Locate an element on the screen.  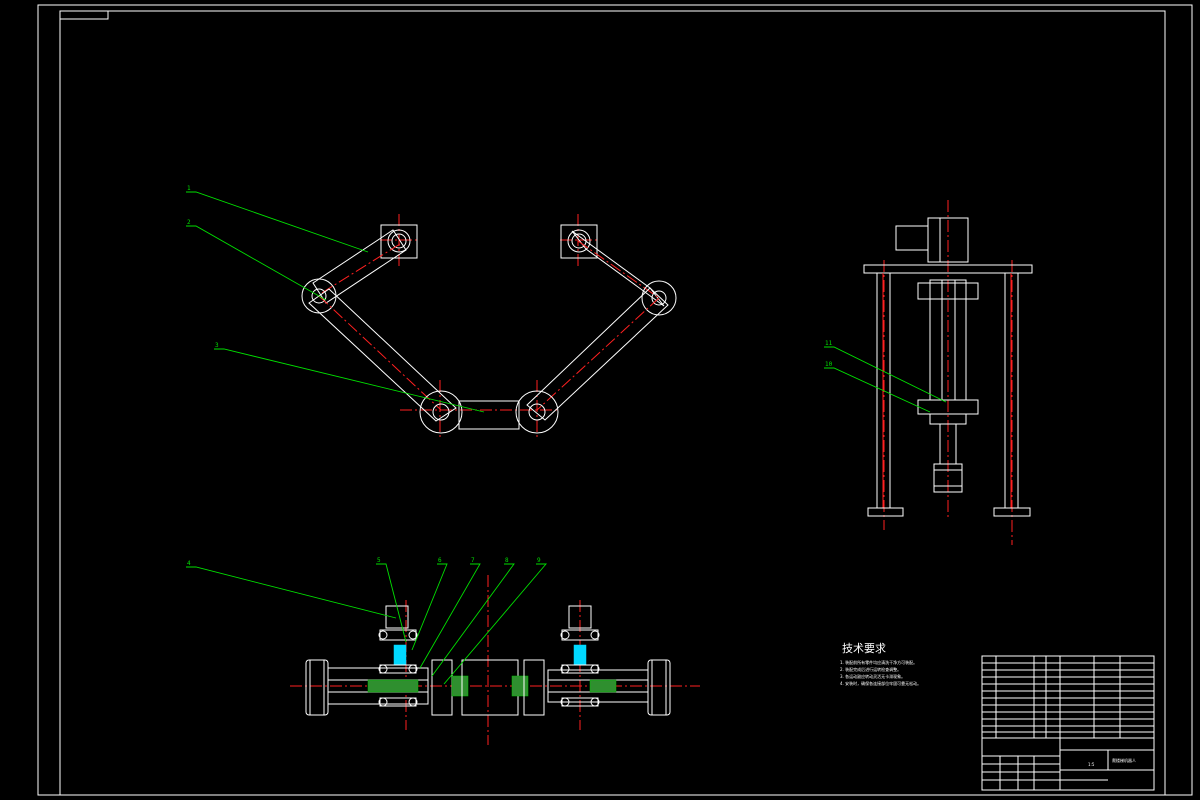
callout-8: 8 is located at coordinates (507, 560).